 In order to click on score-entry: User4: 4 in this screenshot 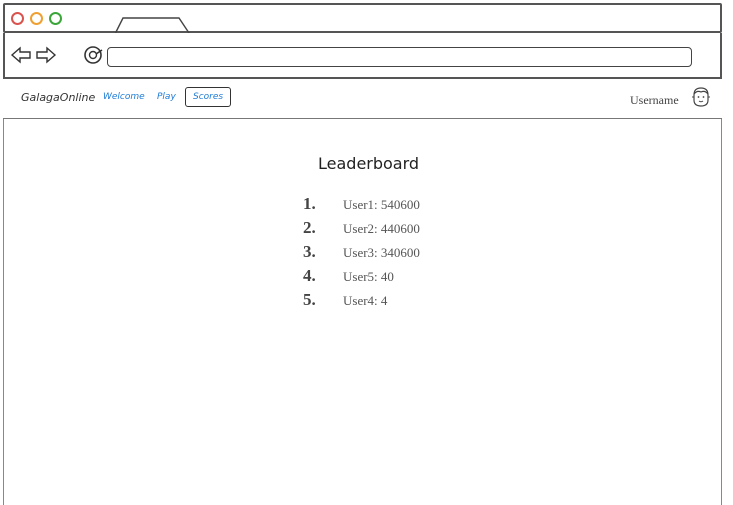, I will do `click(365, 300)`.